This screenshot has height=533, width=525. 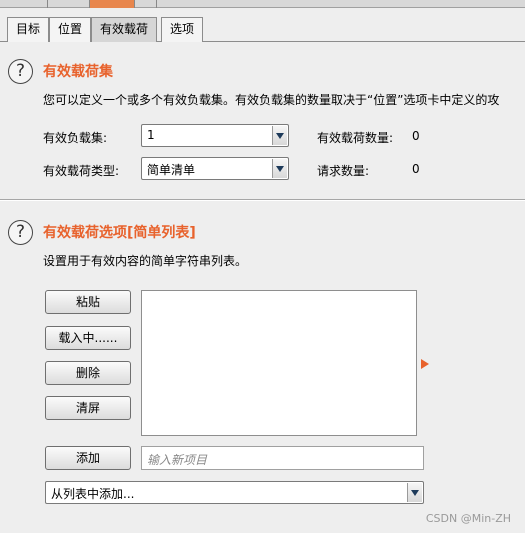 What do you see at coordinates (124, 29) in the screenshot?
I see `tab-payloads: 有效载荷` at bounding box center [124, 29].